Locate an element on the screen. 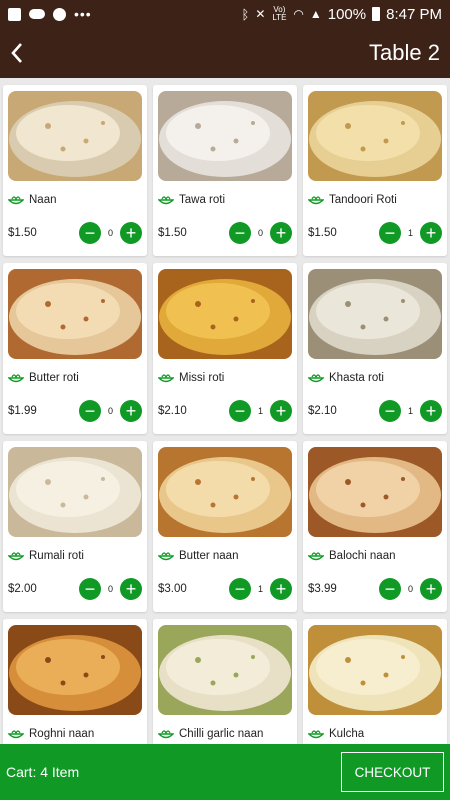 The image size is (450, 800). menu-item-card: Missi roti $2.10 − 1 + is located at coordinates (225, 348).